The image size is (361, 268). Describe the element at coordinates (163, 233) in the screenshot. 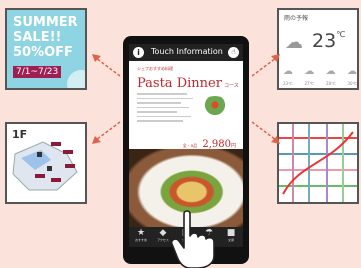

I see `map-pin-icon: ◆` at that location.